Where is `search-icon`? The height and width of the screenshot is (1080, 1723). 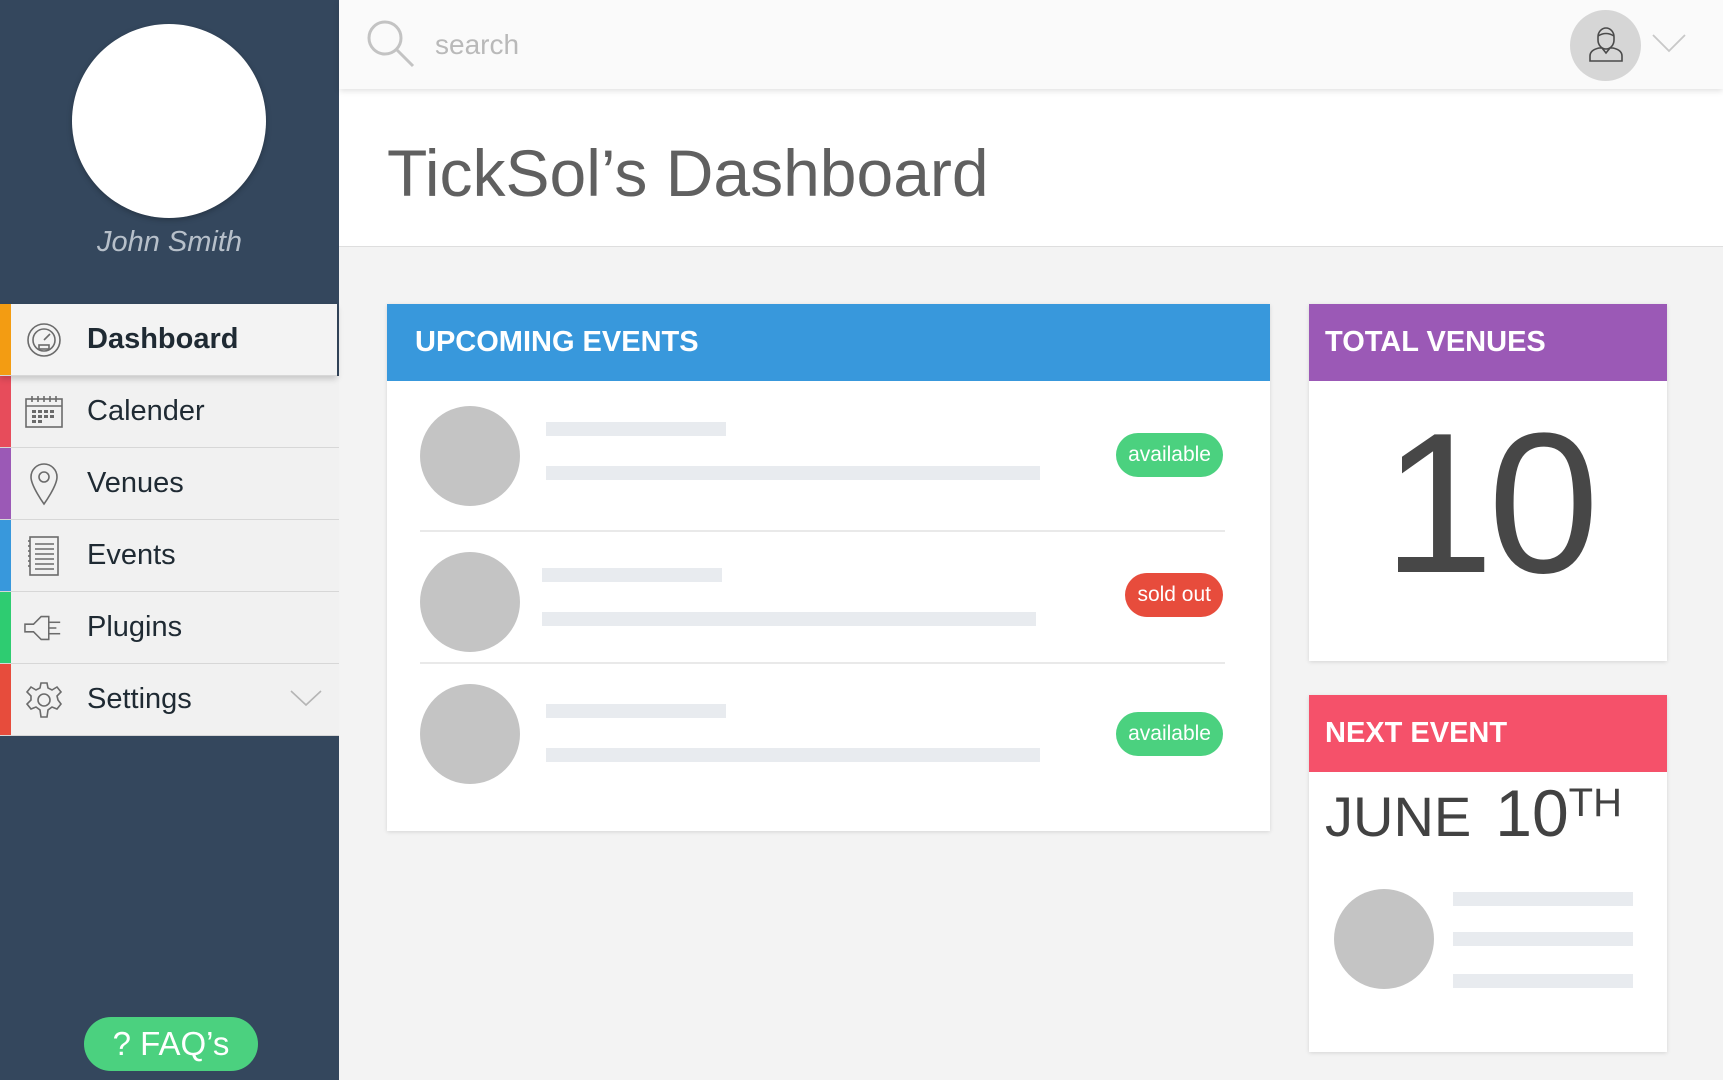
search-icon is located at coordinates (391, 46).